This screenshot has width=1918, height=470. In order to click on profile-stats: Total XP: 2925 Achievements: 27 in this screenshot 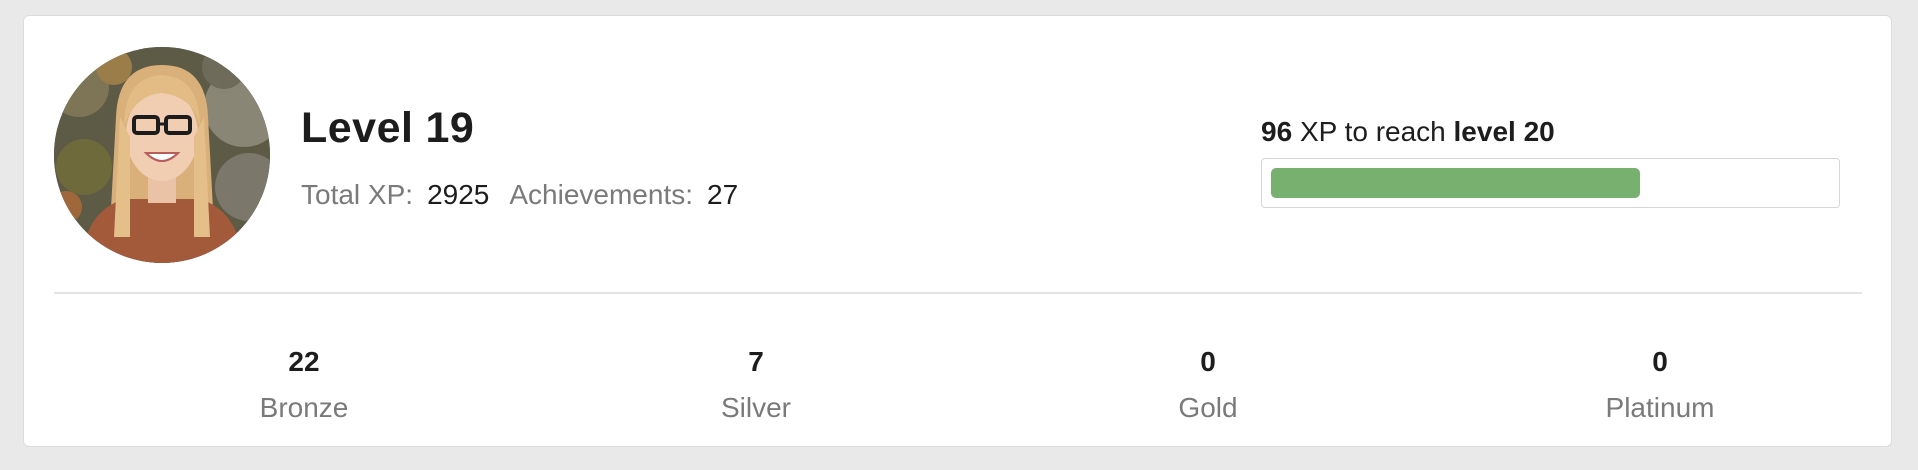, I will do `click(529, 195)`.